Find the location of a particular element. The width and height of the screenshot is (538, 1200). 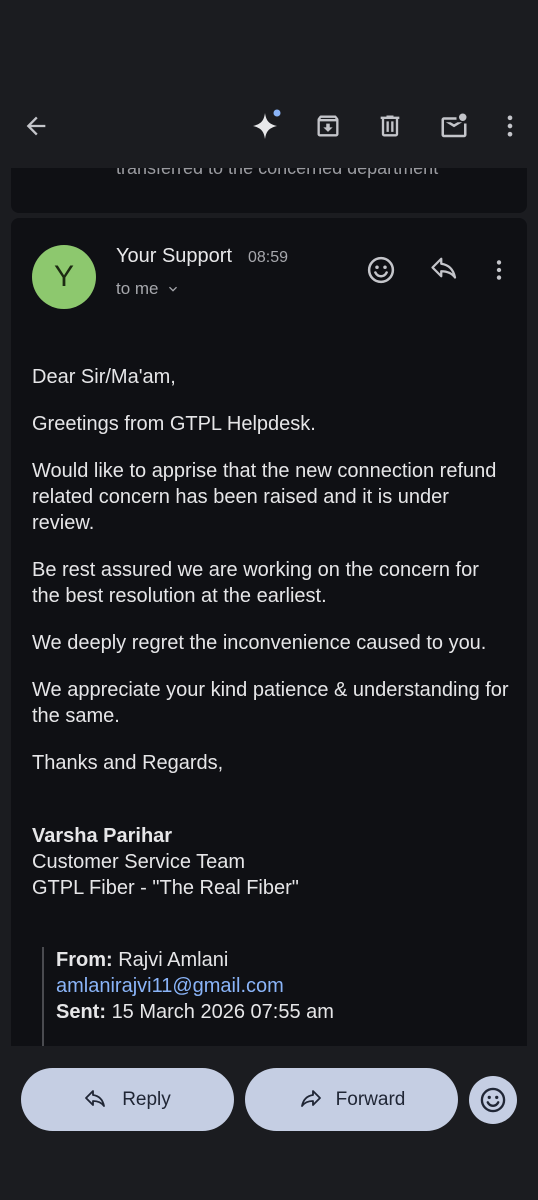

quoted-sent-label: Sent: is located at coordinates (81, 1012).